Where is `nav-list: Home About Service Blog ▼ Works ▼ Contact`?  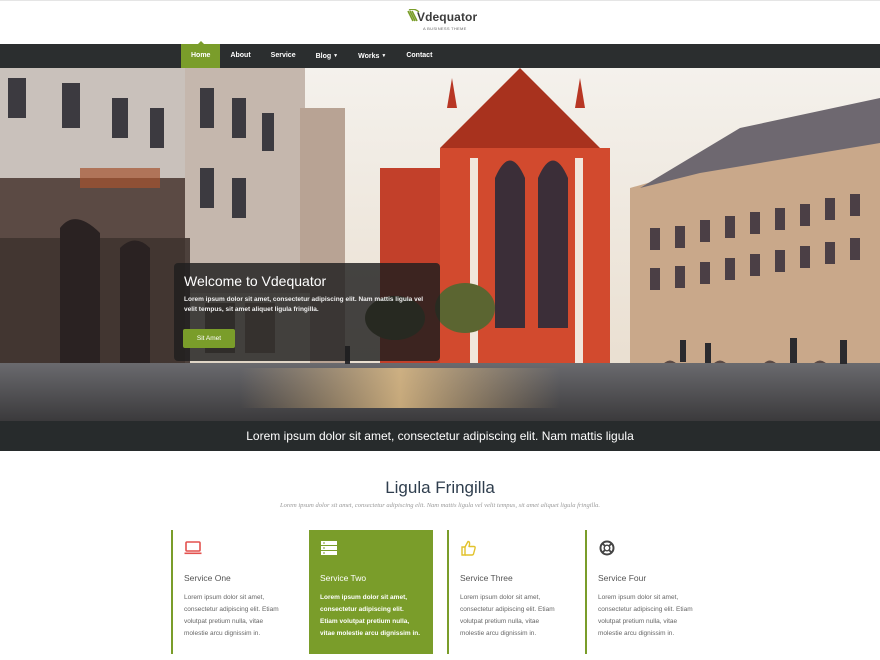
nav-list: Home About Service Blog ▼ Works ▼ Contact is located at coordinates (311, 54).